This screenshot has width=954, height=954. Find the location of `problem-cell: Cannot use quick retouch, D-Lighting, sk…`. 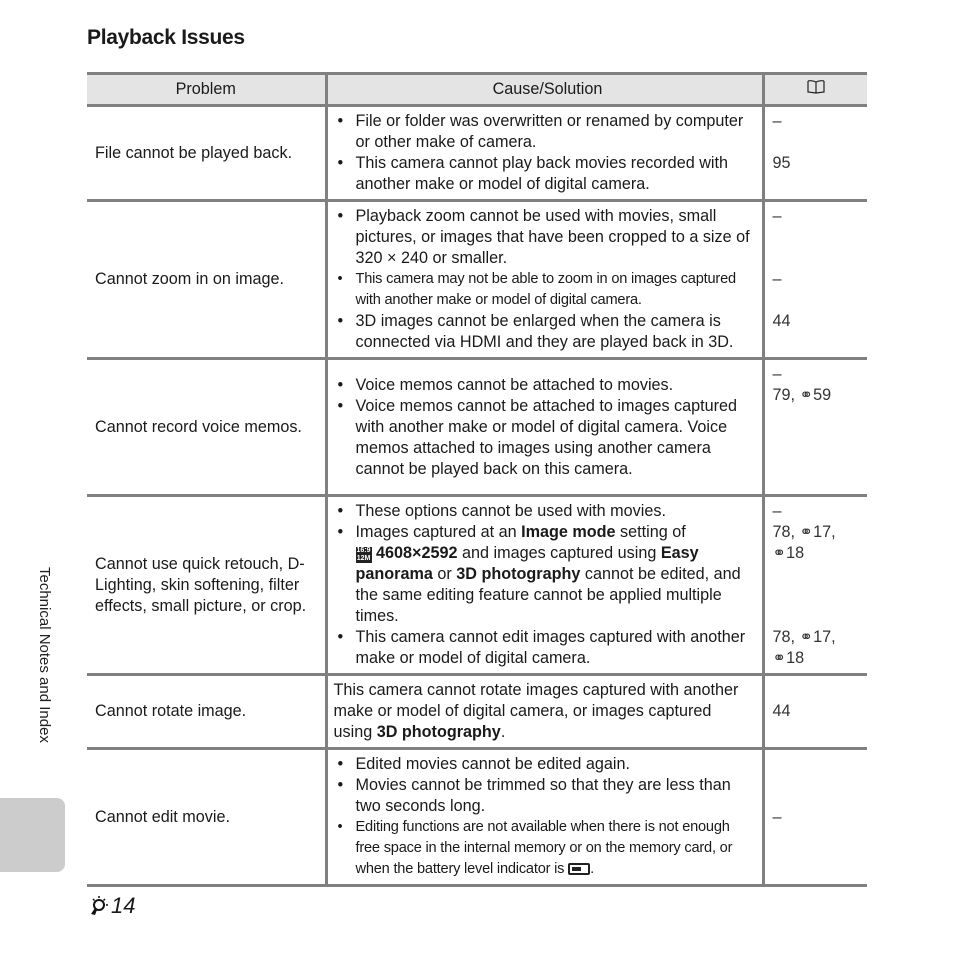

problem-cell: Cannot use quick retouch, D-Lighting, sk… is located at coordinates (206, 585).